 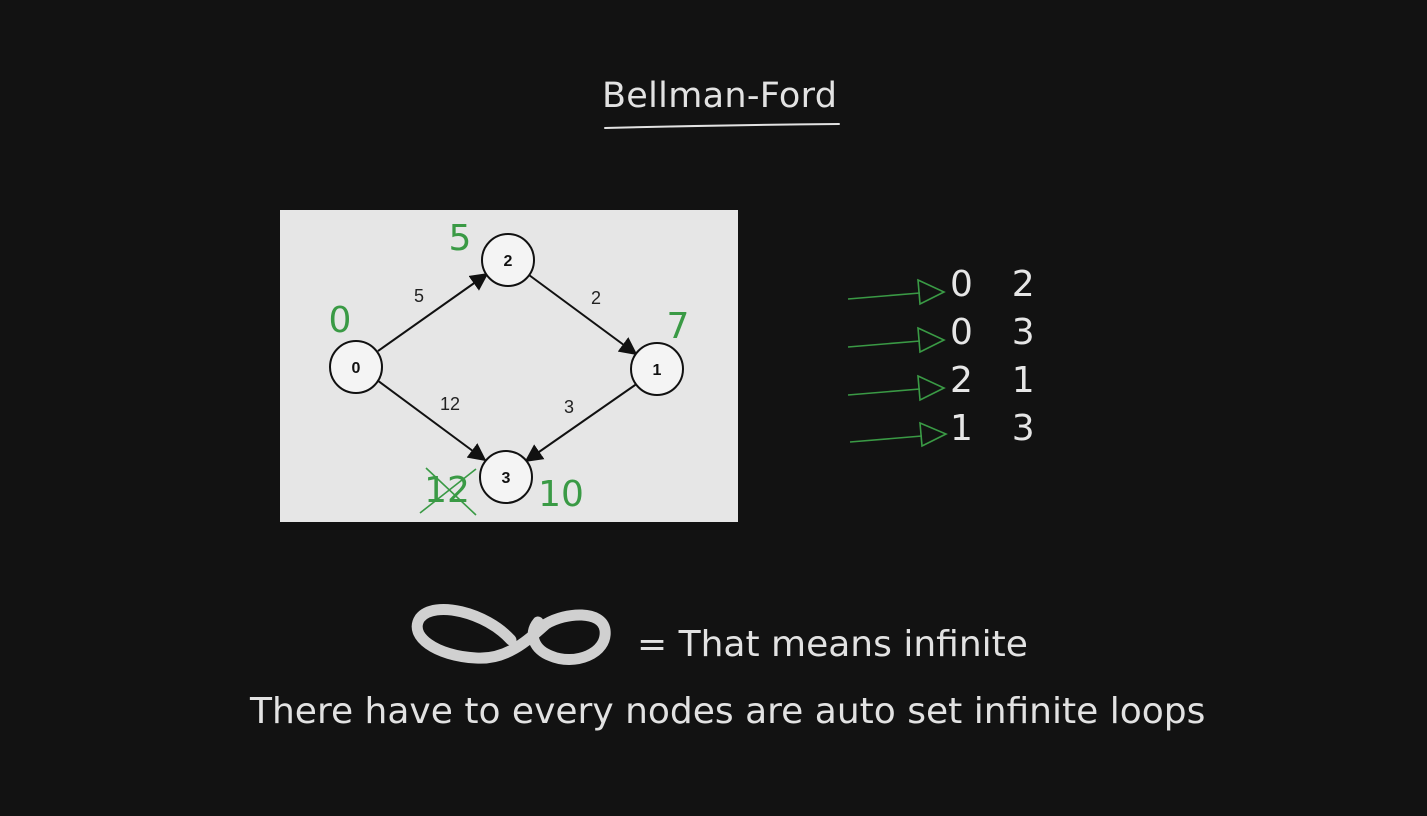 What do you see at coordinates (340, 320) in the screenshot?
I see `distance-node-0: 0` at bounding box center [340, 320].